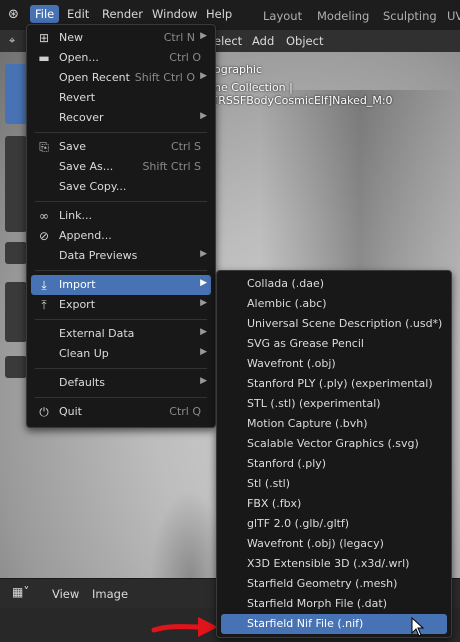 The width and height of the screenshot is (460, 642). Describe the element at coordinates (314, 403) in the screenshot. I see `import-item-label: STL (.stl) (experimental)` at that location.